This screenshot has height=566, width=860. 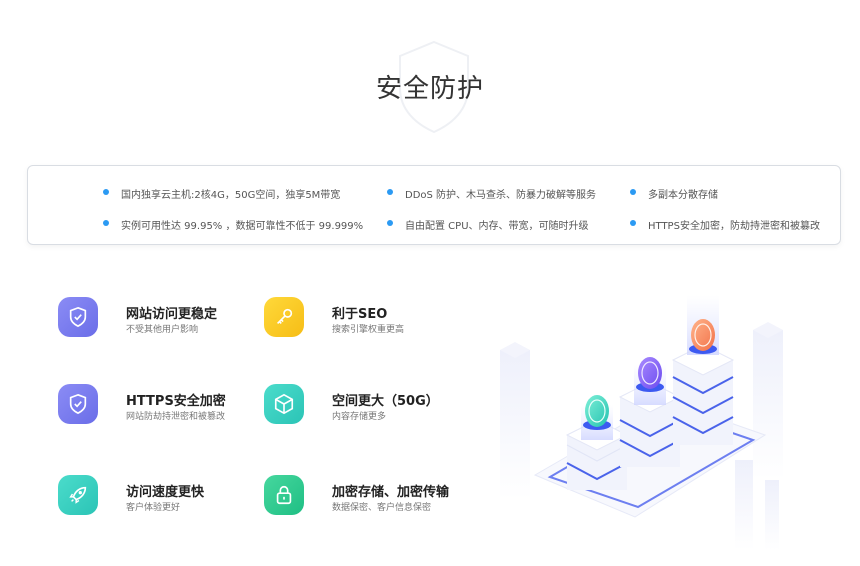 I want to click on card-subtitle: 搜索引擎权重更高, so click(x=368, y=330).